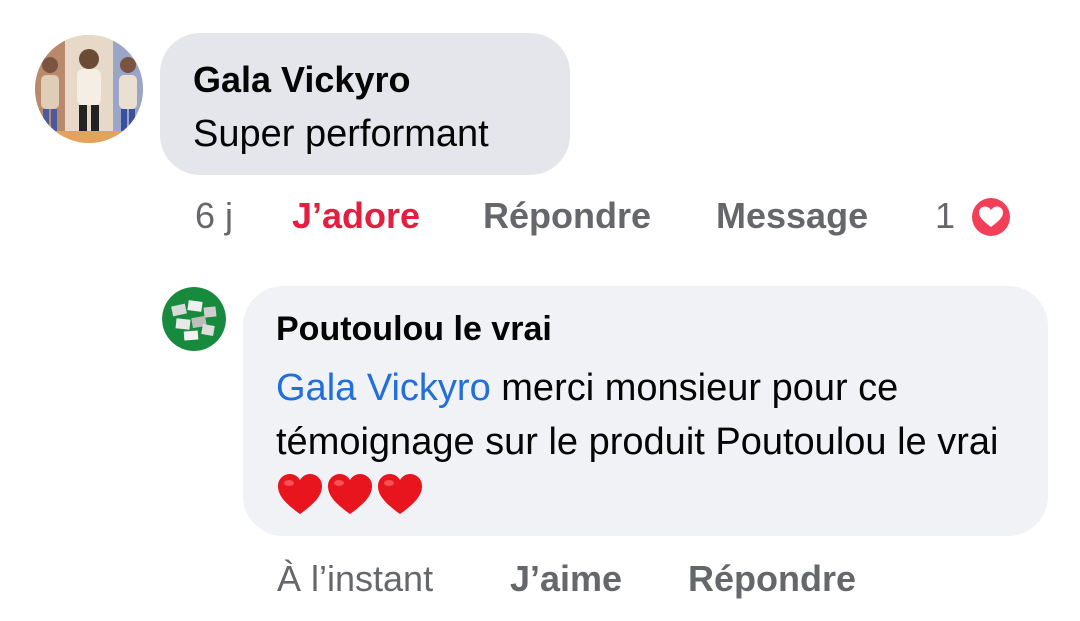  I want to click on comment-bubble: Gala Vickyro Super performant, so click(365, 104).